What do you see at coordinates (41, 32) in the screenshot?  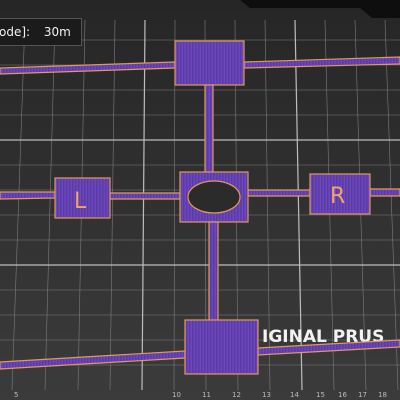 I see `layer-info-box: ode]: 30m` at bounding box center [41, 32].